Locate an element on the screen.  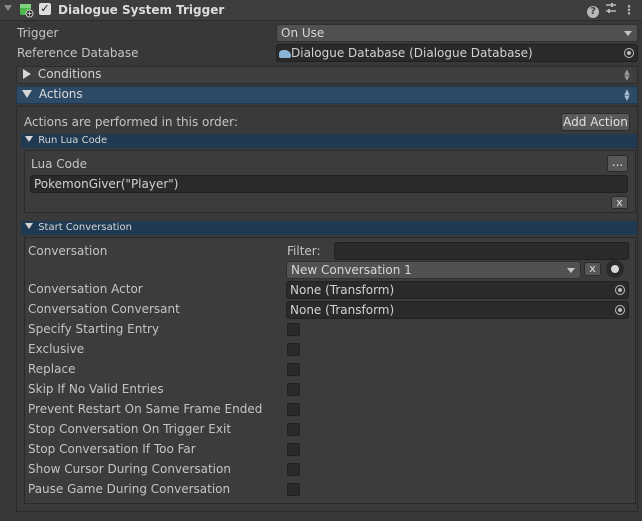
conversation-conversant-value: None (Transform) is located at coordinates (342, 310).